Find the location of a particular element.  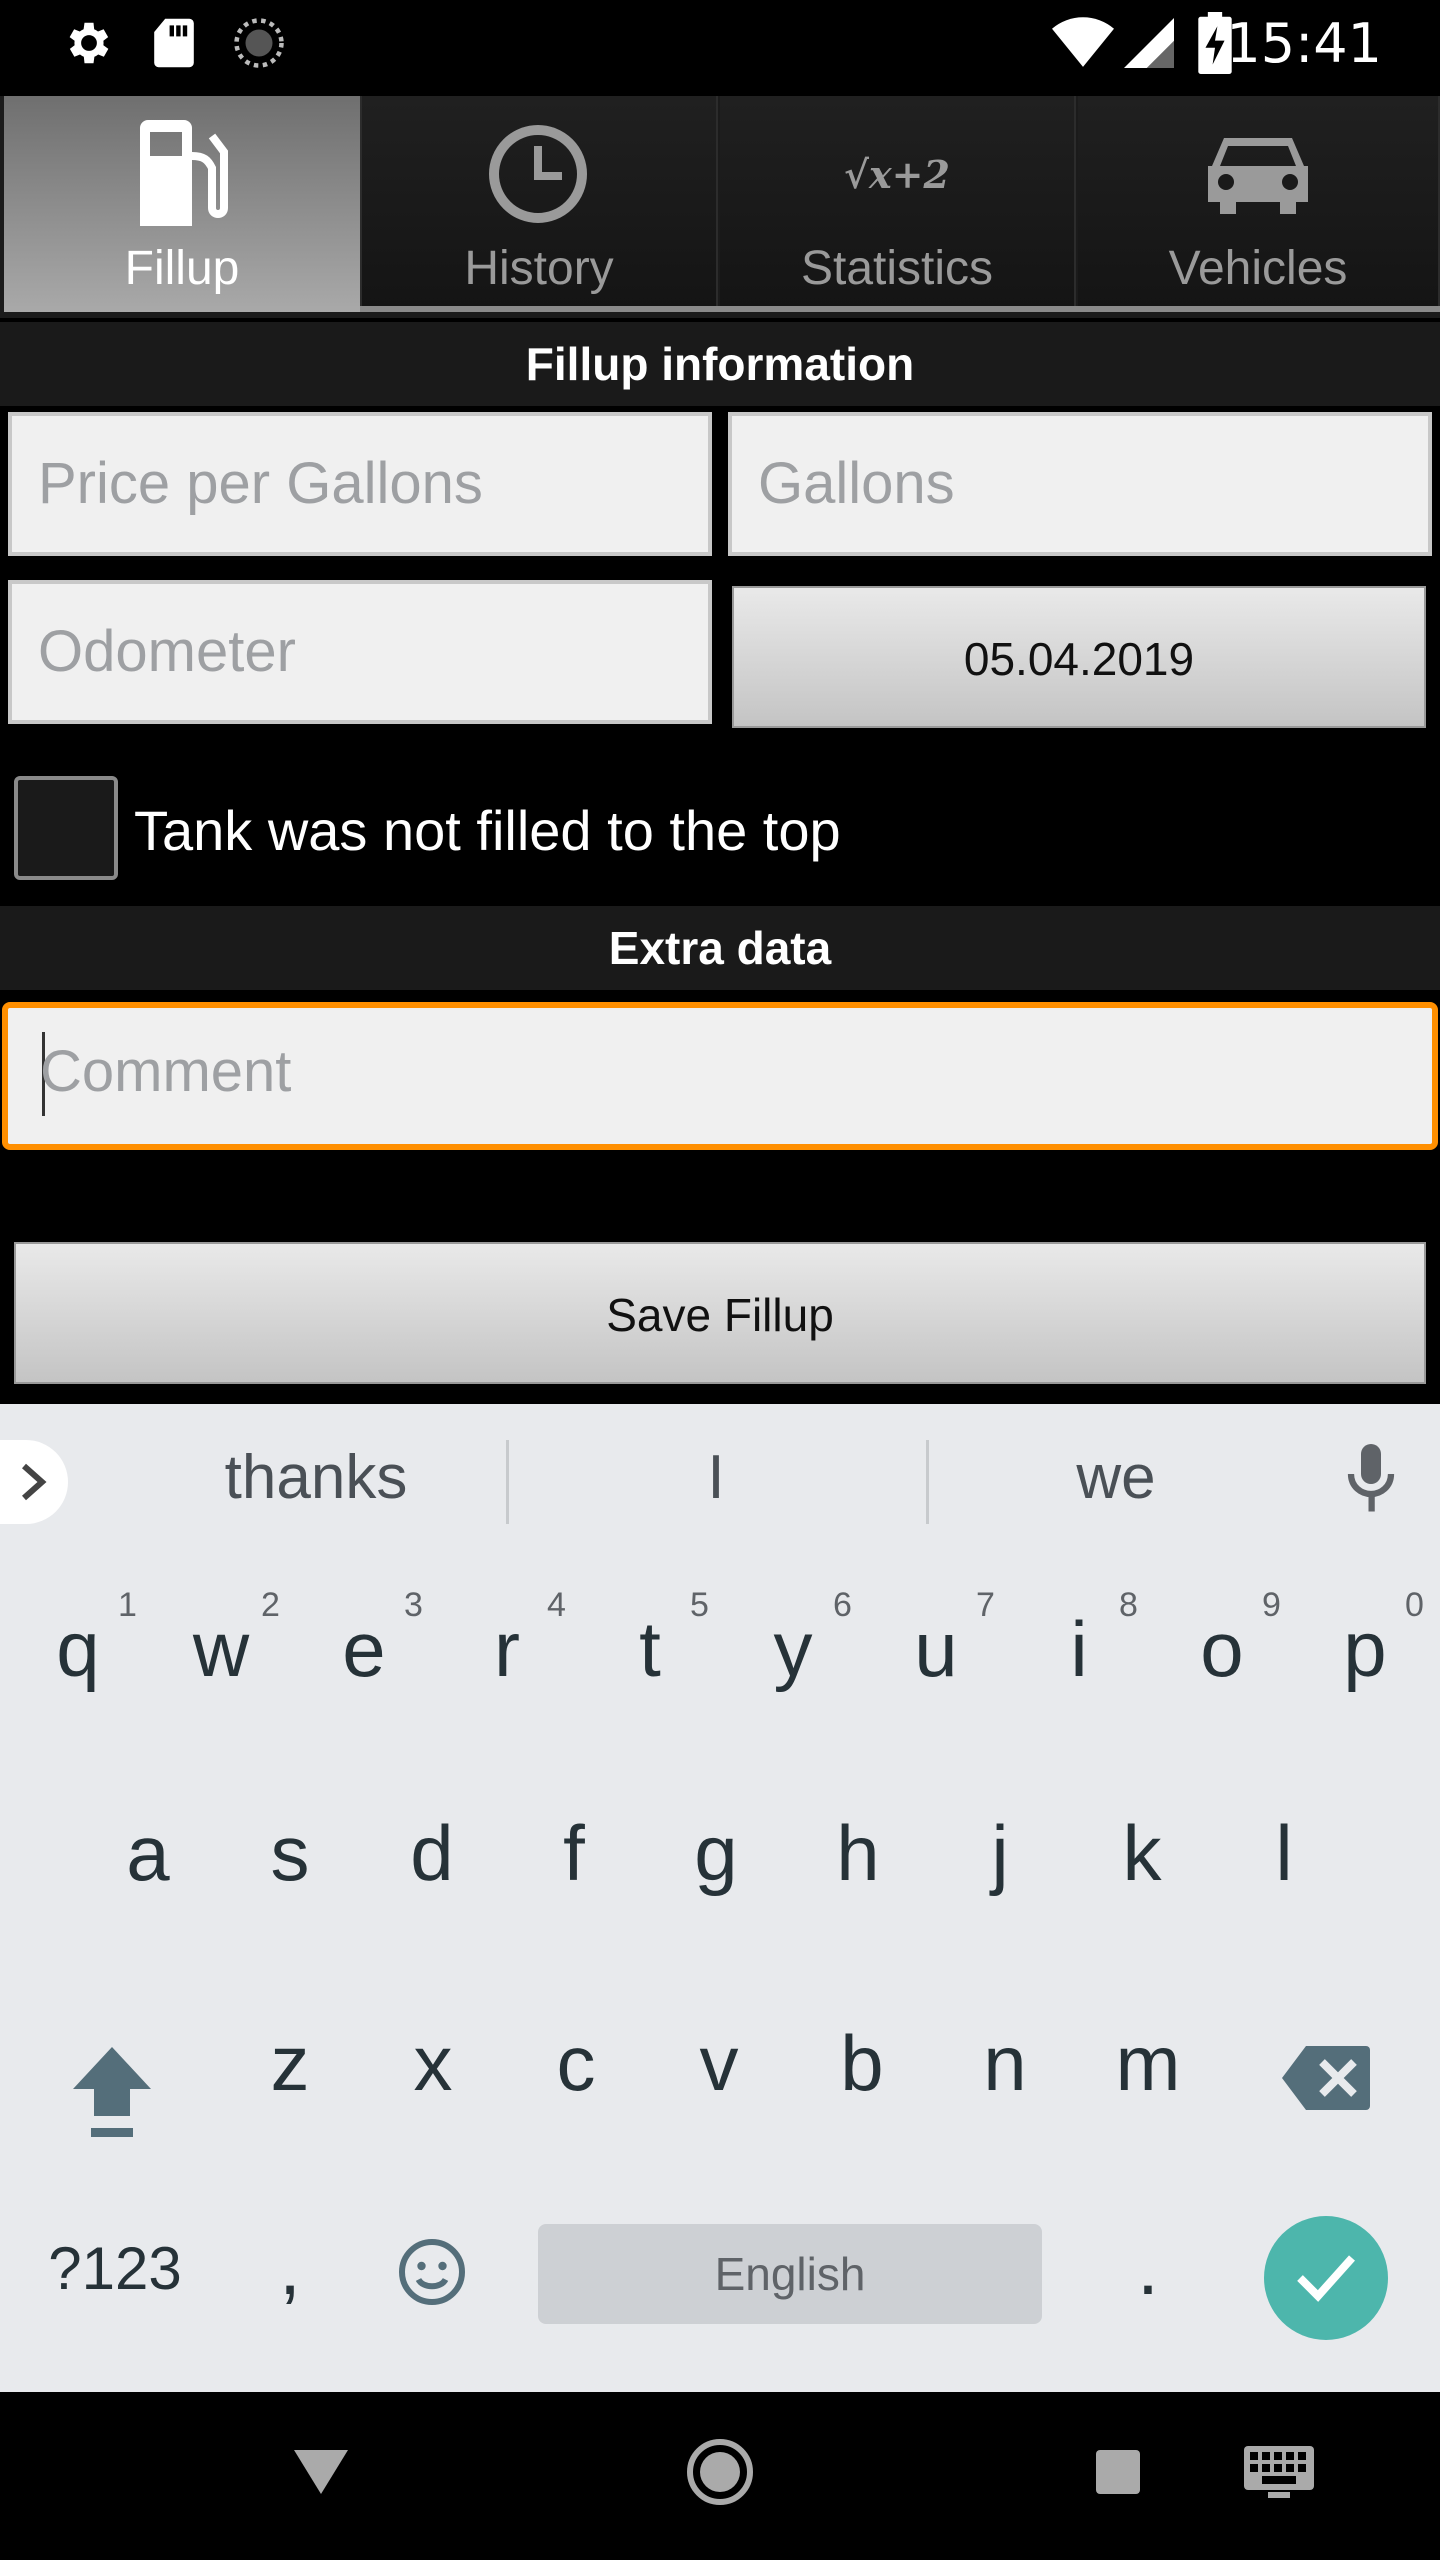

chevron-right-icon is located at coordinates (34, 1482).